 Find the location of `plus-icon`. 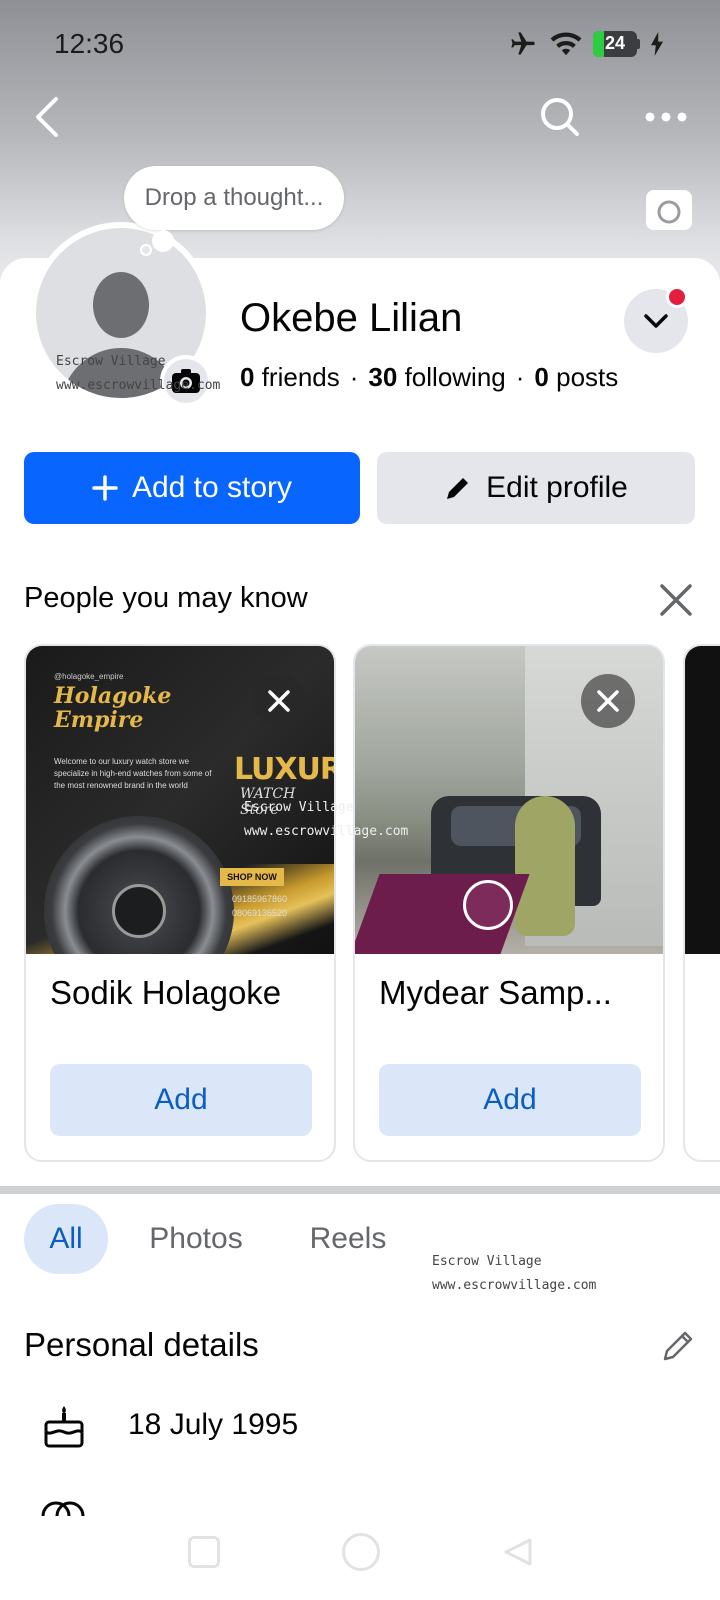

plus-icon is located at coordinates (105, 488).